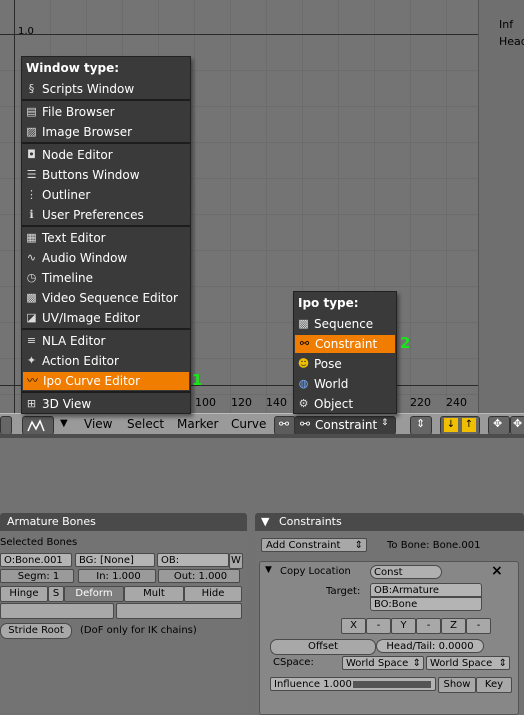 Image resolution: width=524 pixels, height=715 pixels. What do you see at coordinates (31, 88) in the screenshot?
I see `python-icon: §` at bounding box center [31, 88].